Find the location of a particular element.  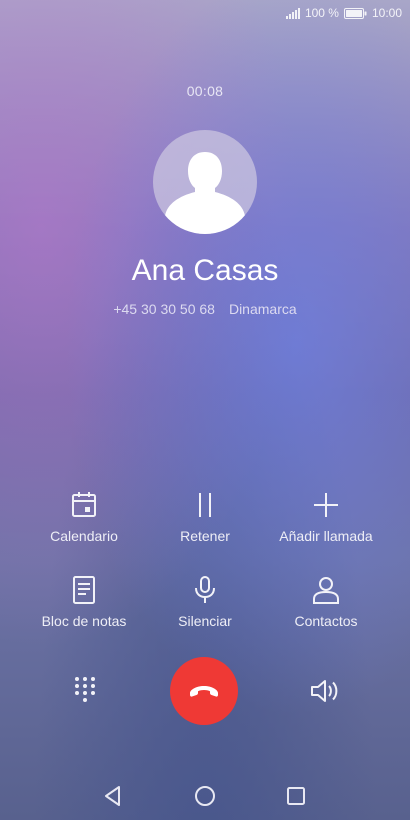

notes-icon is located at coordinates (84, 590).